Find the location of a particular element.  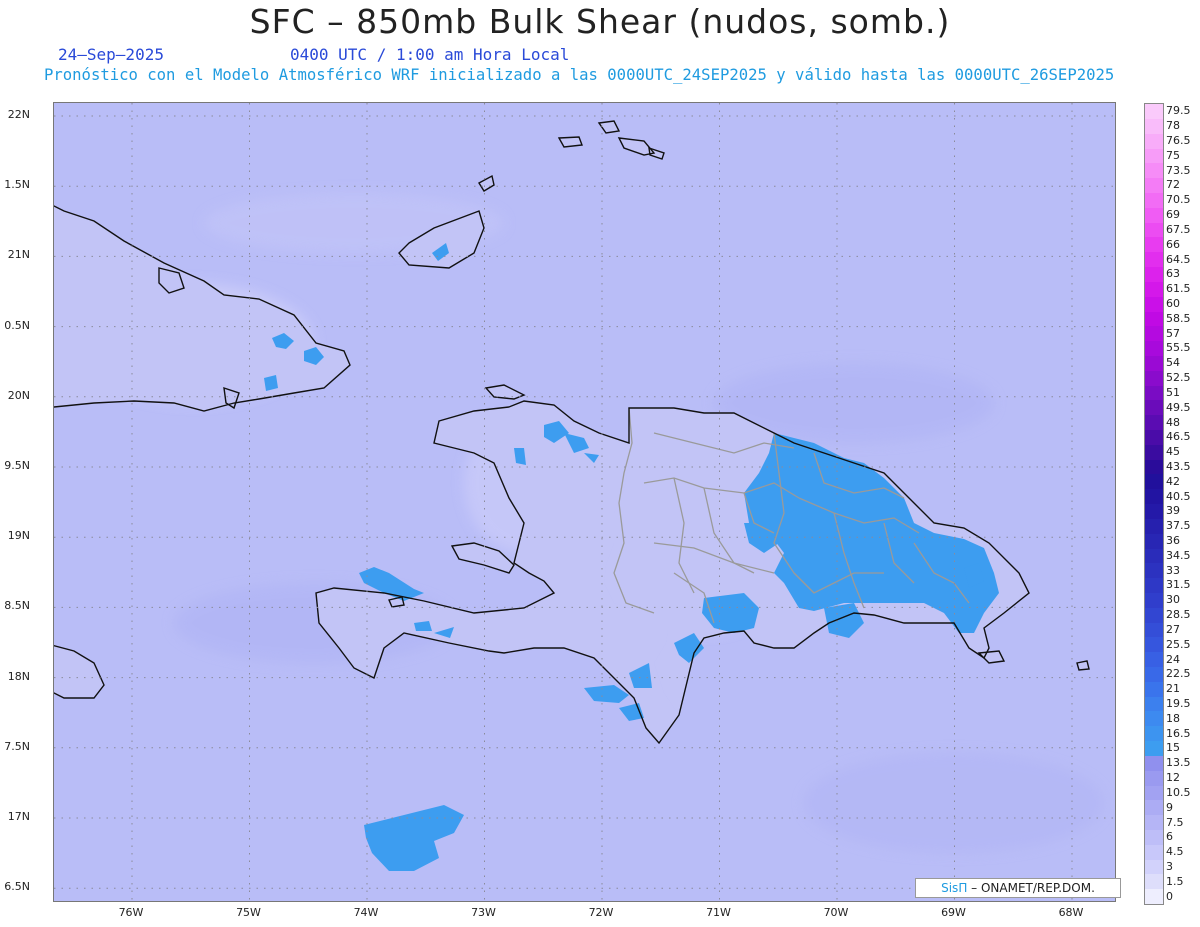

legend-level-label: 76.5 is located at coordinates (1178, 141).